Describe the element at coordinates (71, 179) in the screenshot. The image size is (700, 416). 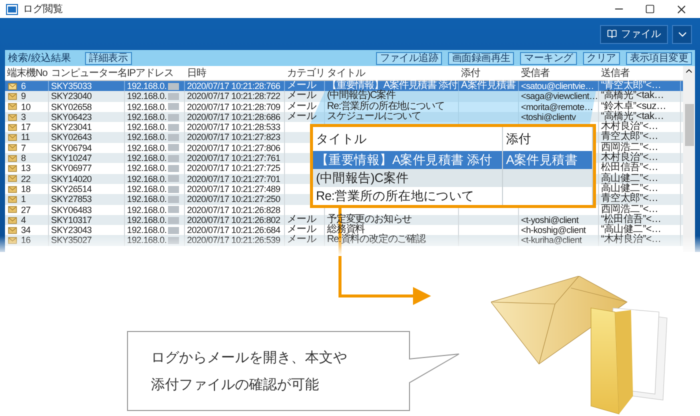
I see `computer-name: SKY14020` at that location.